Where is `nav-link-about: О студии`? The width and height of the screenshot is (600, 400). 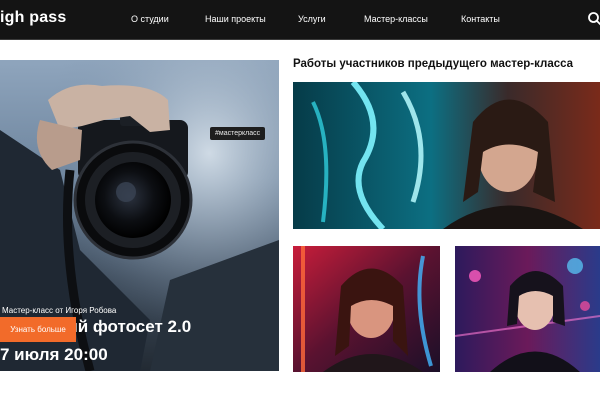 nav-link-about: О студии is located at coordinates (150, 19).